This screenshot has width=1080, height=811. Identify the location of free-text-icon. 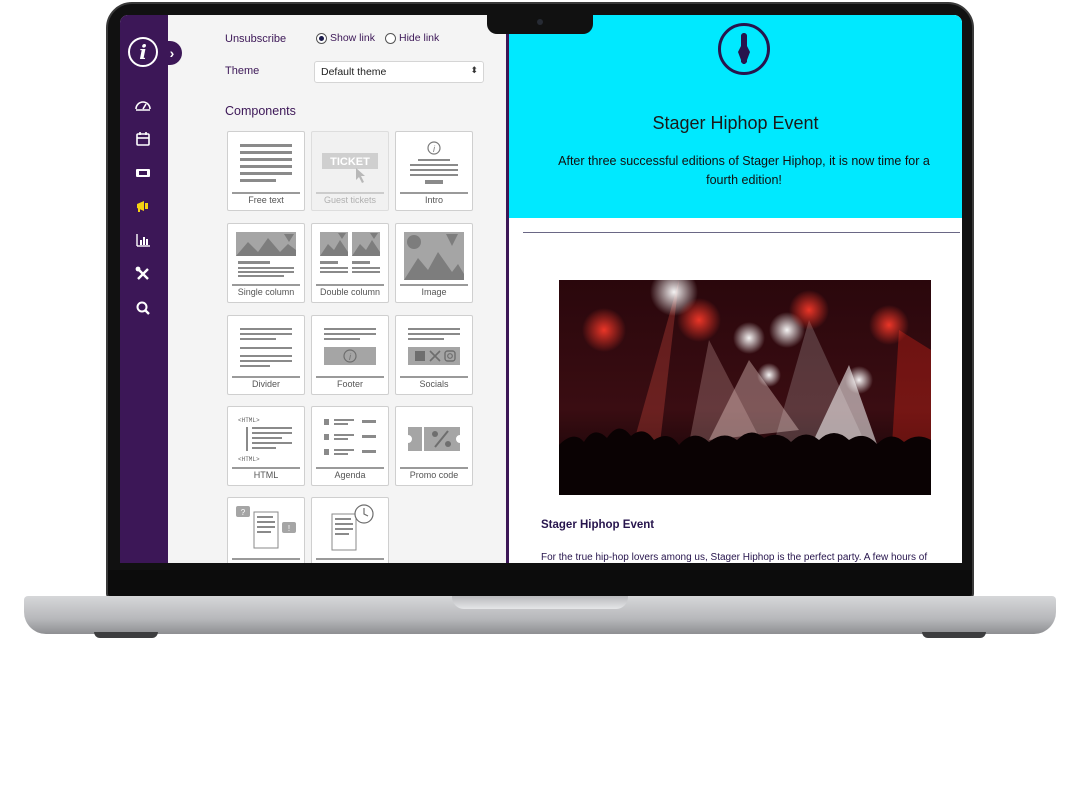
(266, 163).